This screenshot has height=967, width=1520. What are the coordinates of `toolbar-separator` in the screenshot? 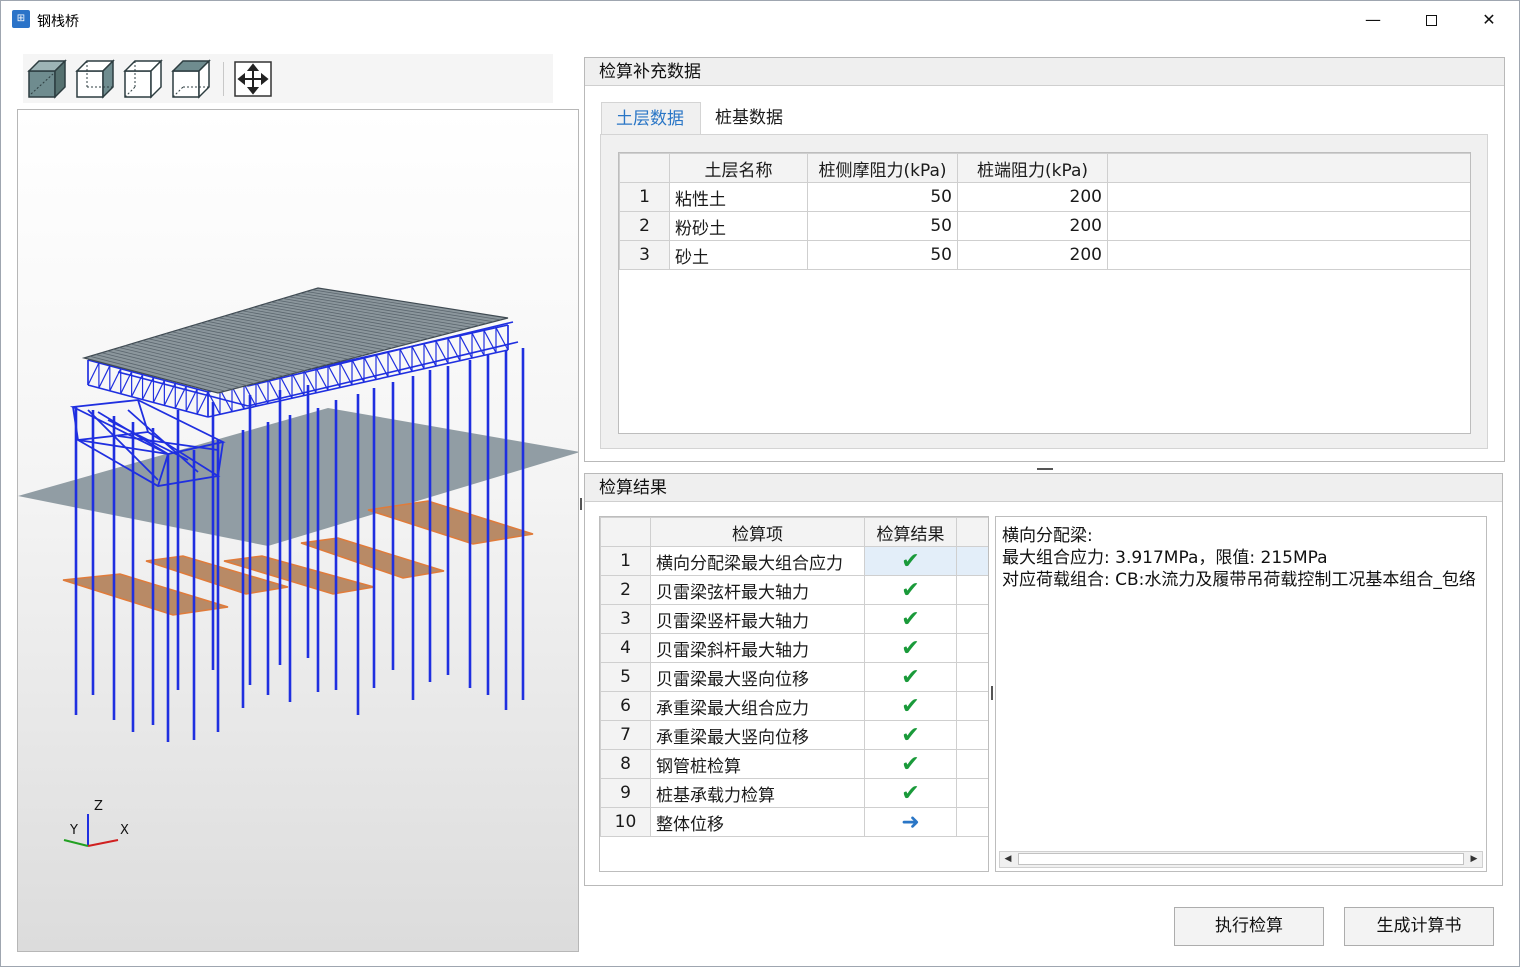 It's located at (223, 79).